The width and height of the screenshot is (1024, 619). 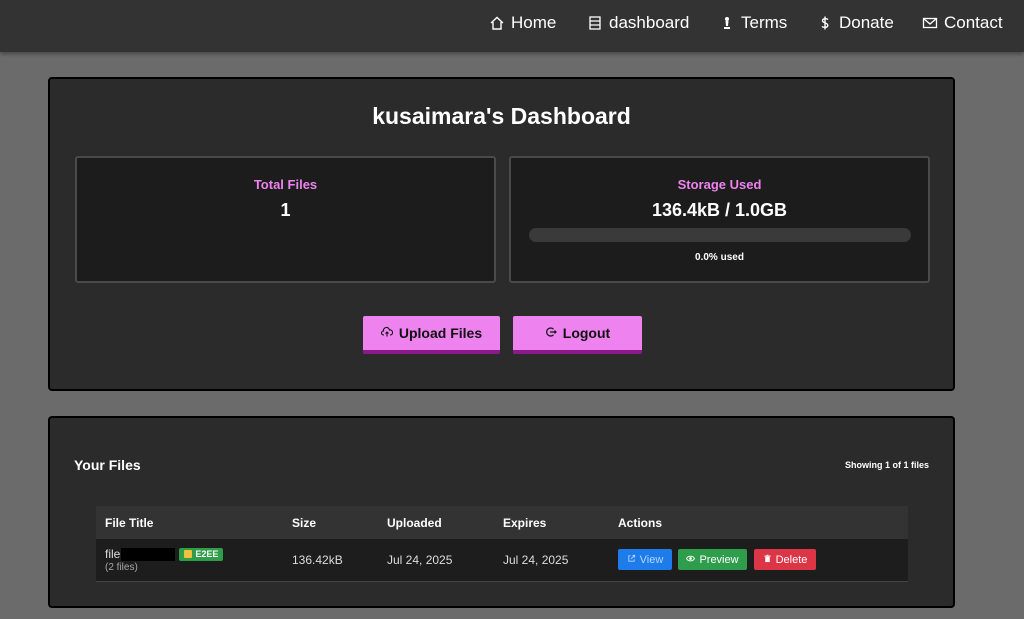 I want to click on column-header-file-title: File Title, so click(x=129, y=523).